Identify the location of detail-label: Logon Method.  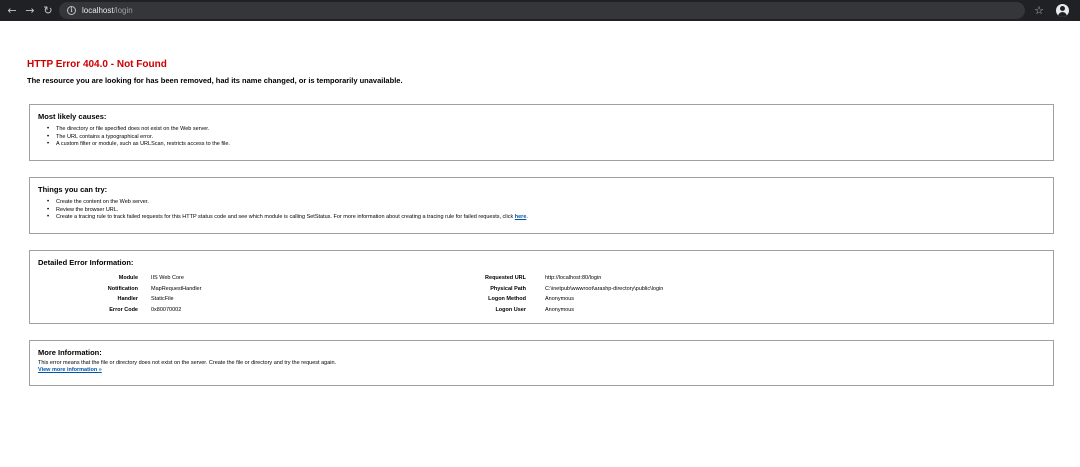
(507, 299).